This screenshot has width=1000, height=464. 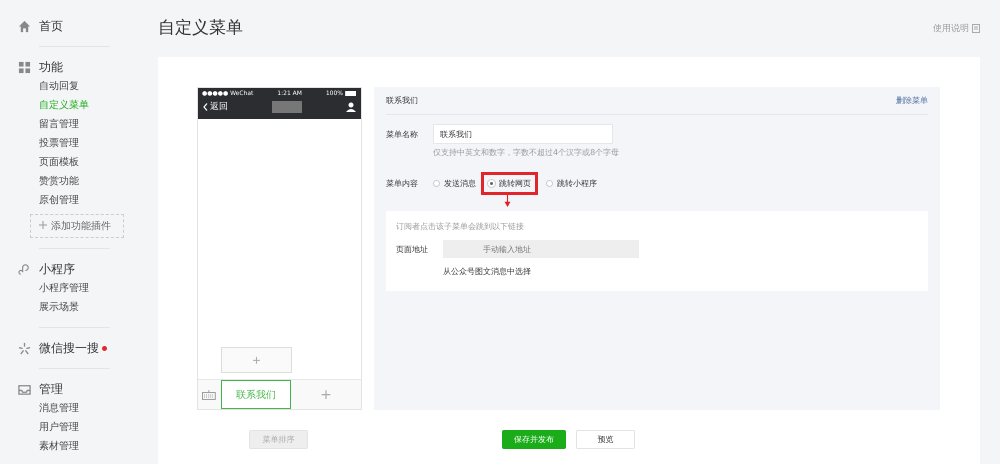 What do you see at coordinates (51, 389) in the screenshot?
I see `sidebar-section-title: 管理` at bounding box center [51, 389].